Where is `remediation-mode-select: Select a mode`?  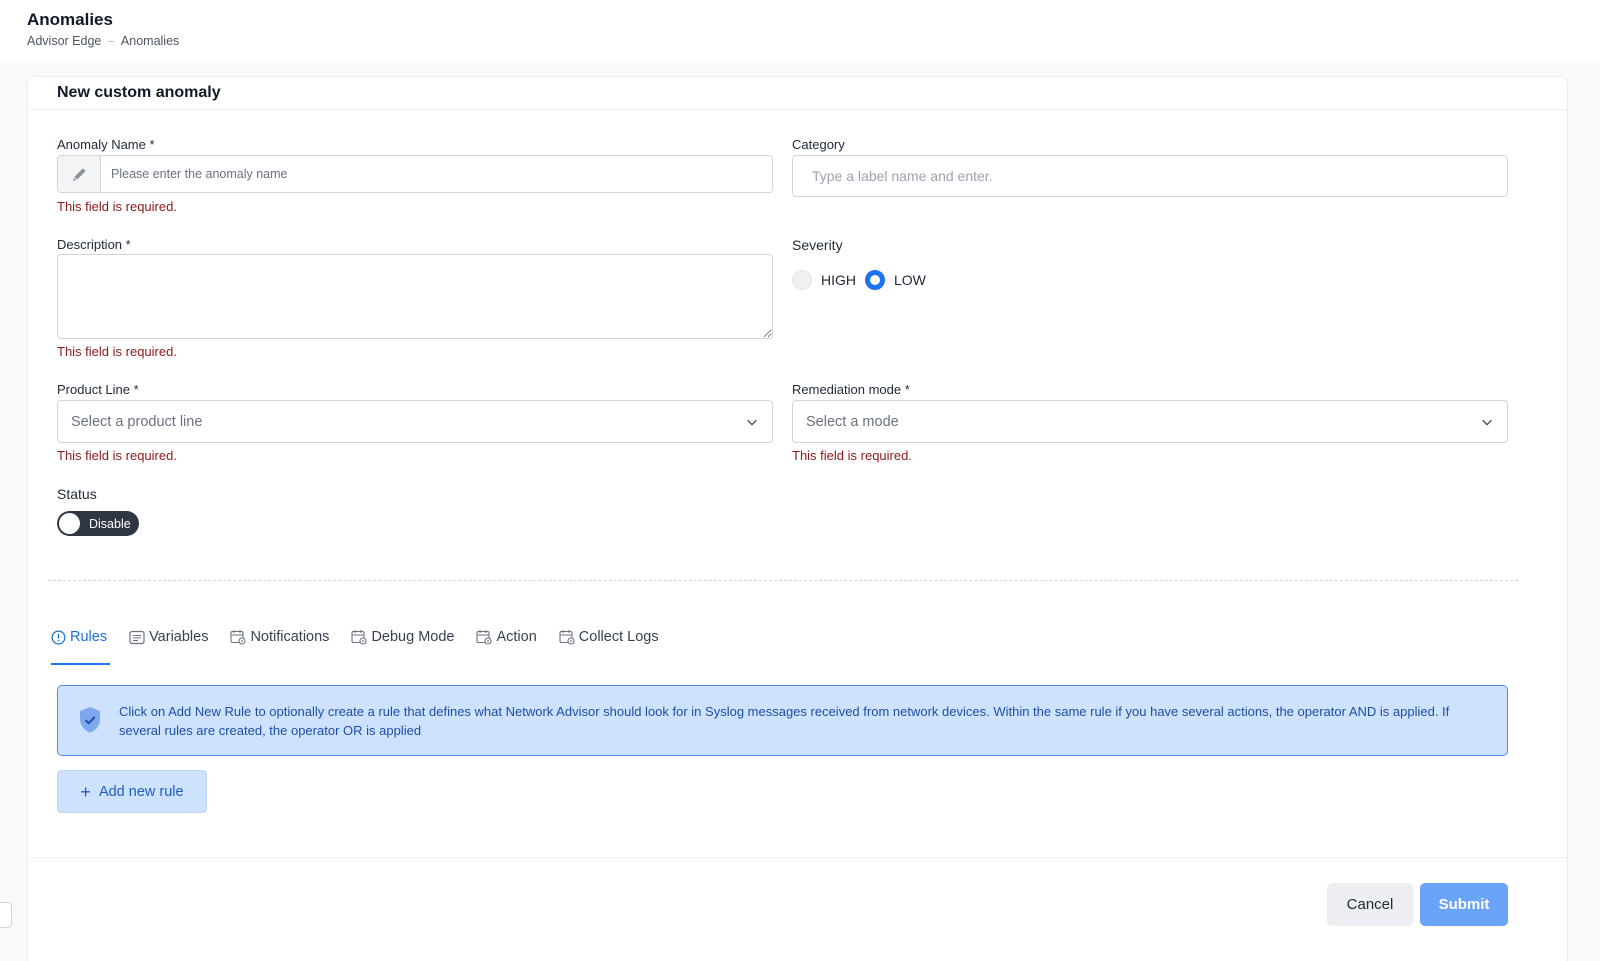
remediation-mode-select: Select a mode is located at coordinates (1150, 421).